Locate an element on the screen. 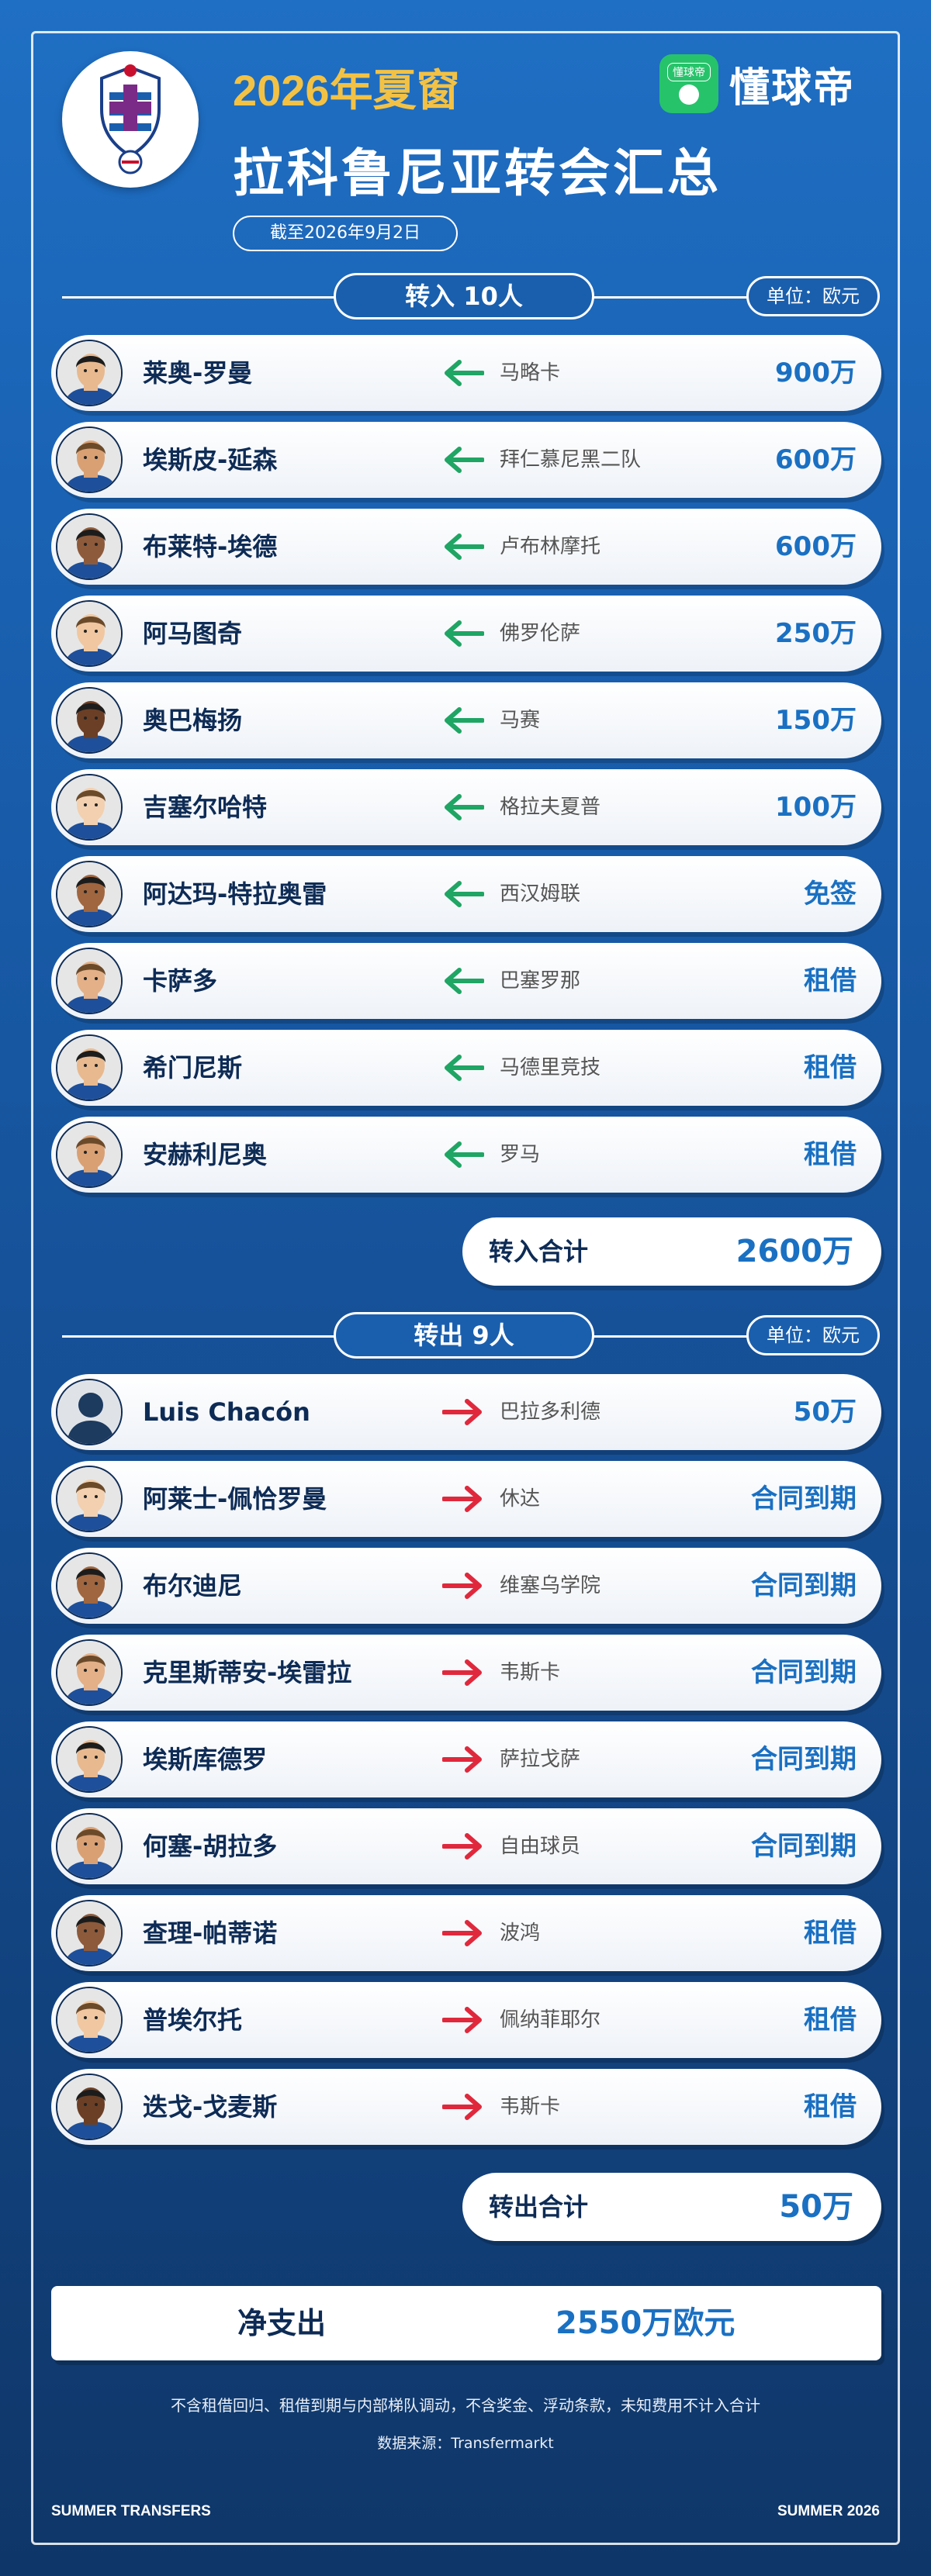 This screenshot has height=2576, width=931. player-name: 安赫利尼奥 is located at coordinates (206, 1155).